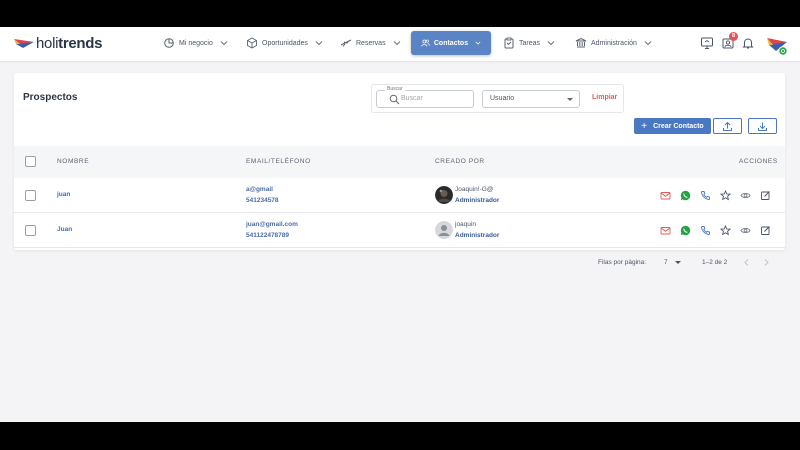 The image size is (800, 450). What do you see at coordinates (733, 36) in the screenshot?
I see `notification-badge: 8` at bounding box center [733, 36].